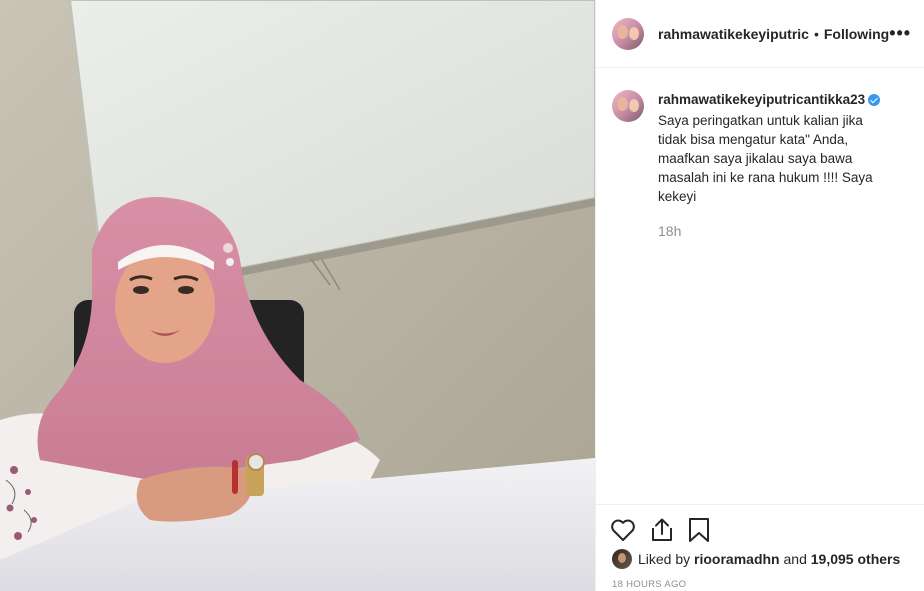 The width and height of the screenshot is (924, 591). I want to click on likes-joiner: and, so click(795, 559).